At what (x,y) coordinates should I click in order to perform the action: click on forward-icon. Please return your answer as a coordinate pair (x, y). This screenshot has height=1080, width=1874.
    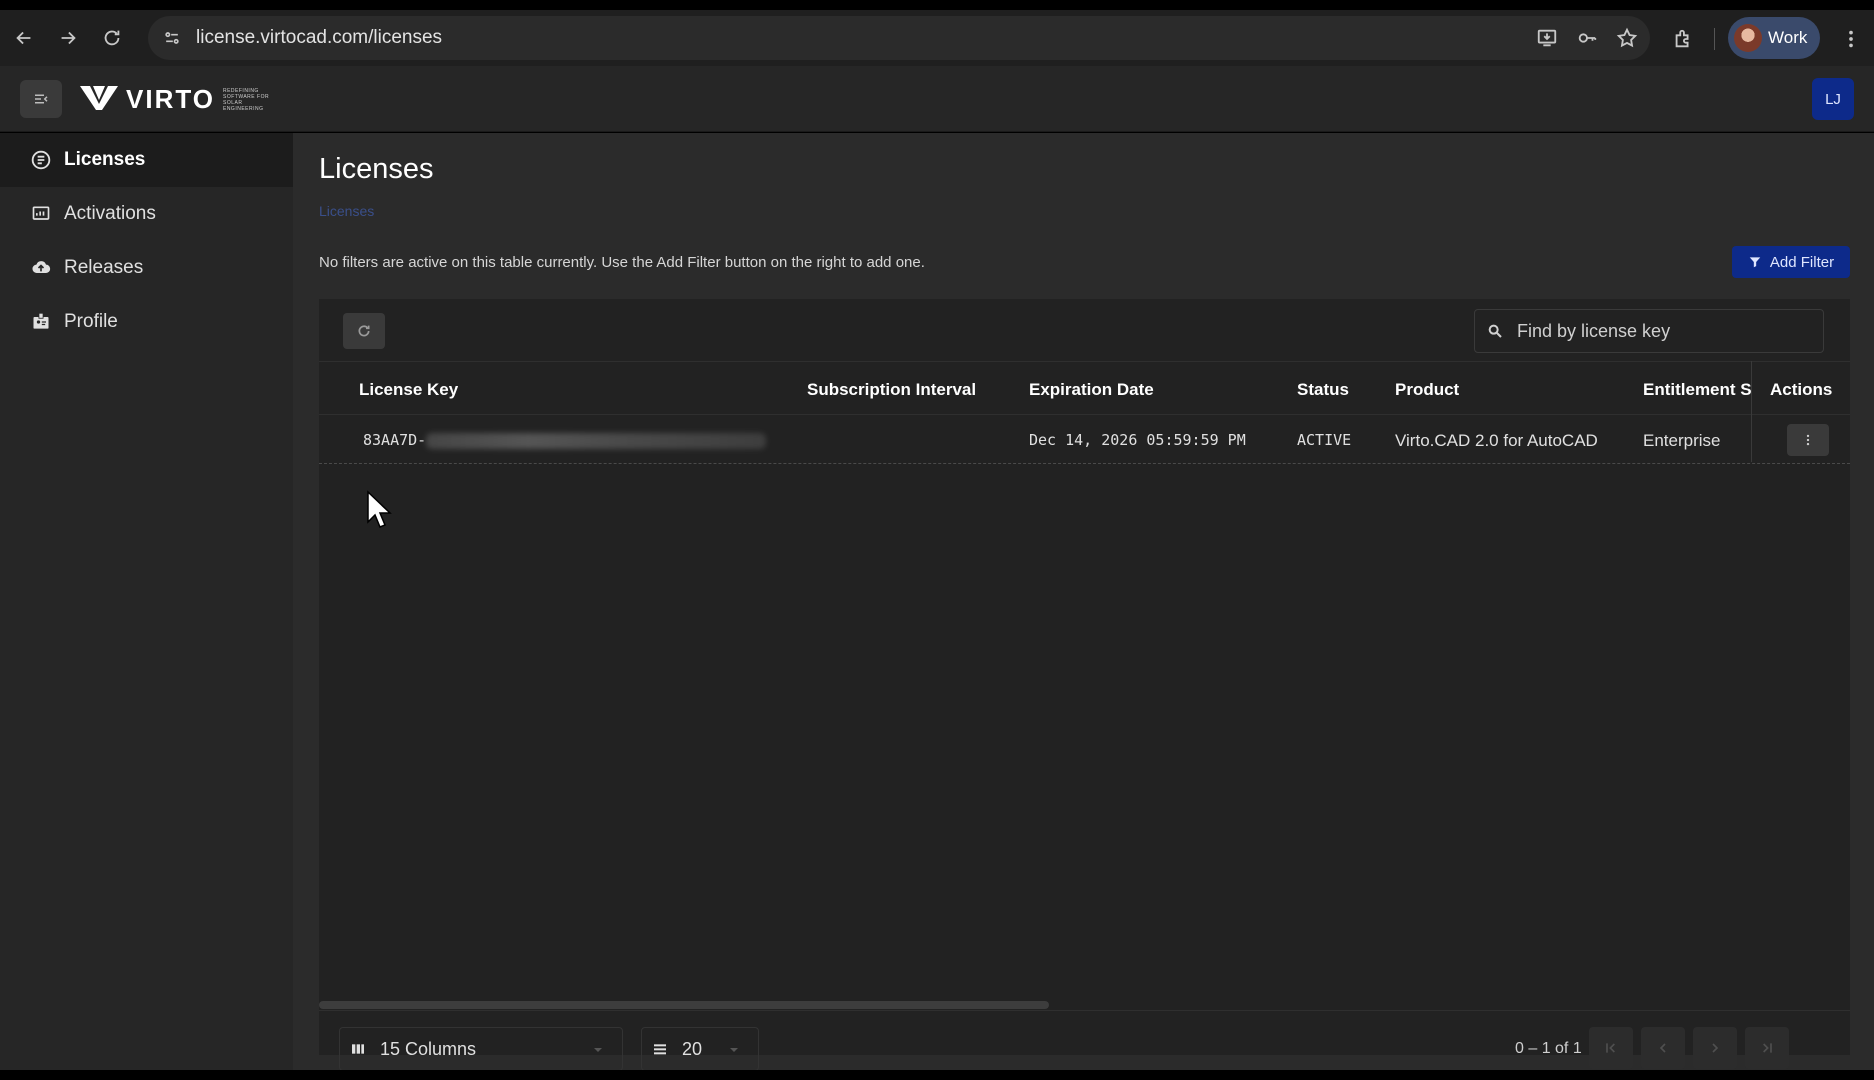
    Looking at the image, I should click on (68, 38).